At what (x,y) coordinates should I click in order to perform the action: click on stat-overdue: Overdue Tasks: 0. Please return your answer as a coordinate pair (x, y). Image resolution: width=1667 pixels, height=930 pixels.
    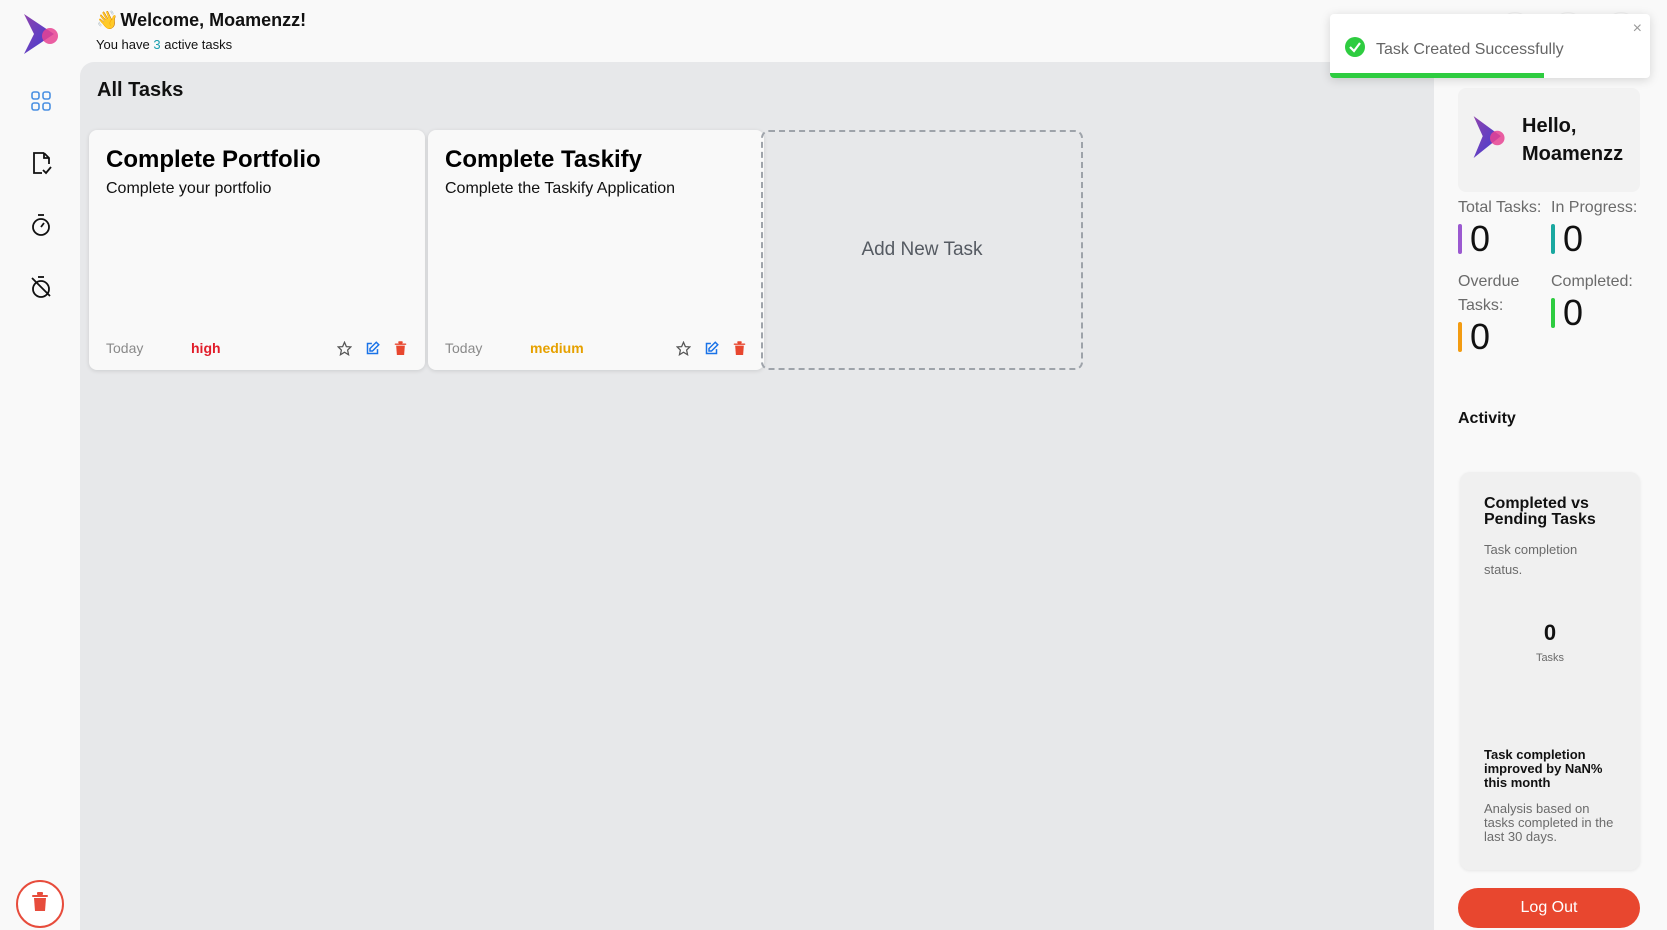
    Looking at the image, I should click on (1489, 315).